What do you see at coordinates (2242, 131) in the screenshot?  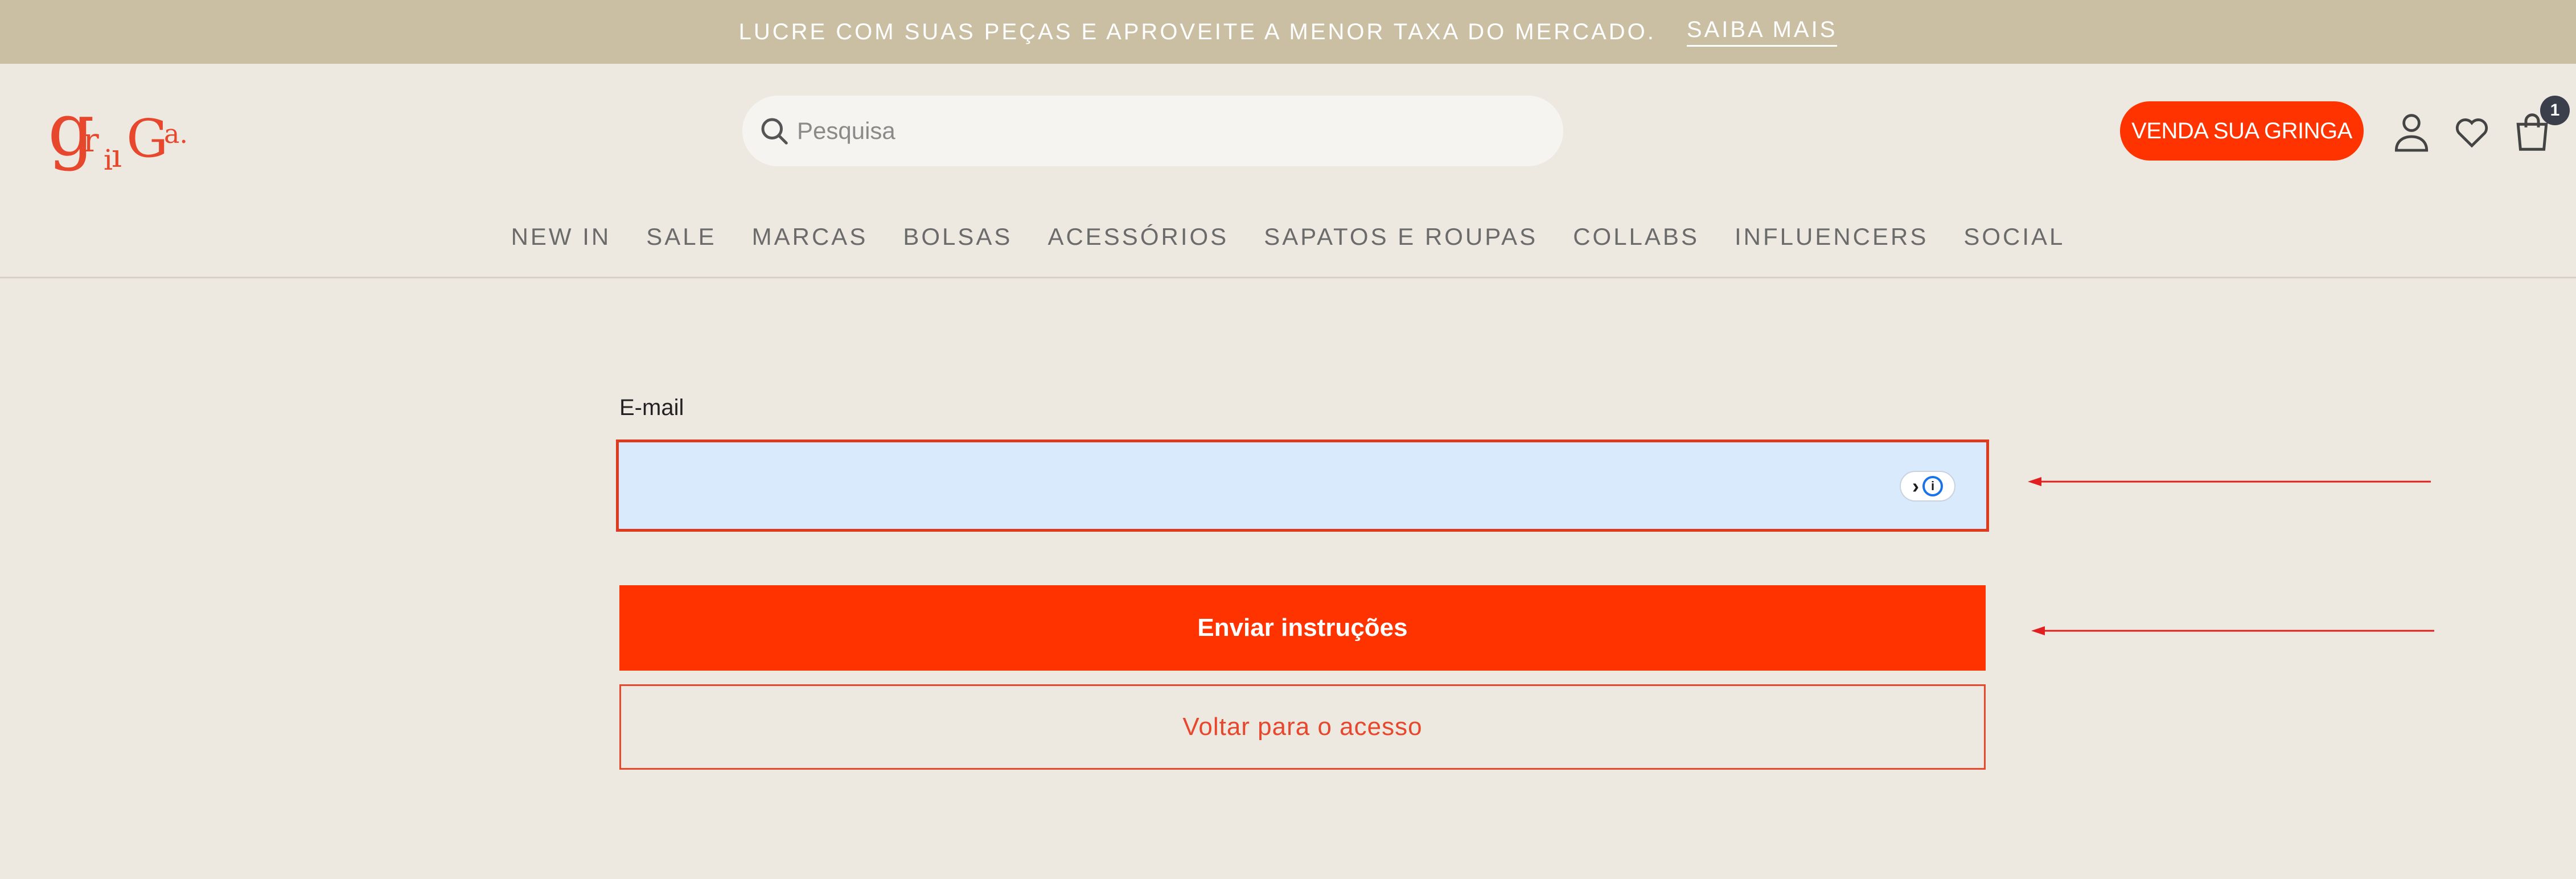 I see `sell-button: VENDA SUA GRINGA` at bounding box center [2242, 131].